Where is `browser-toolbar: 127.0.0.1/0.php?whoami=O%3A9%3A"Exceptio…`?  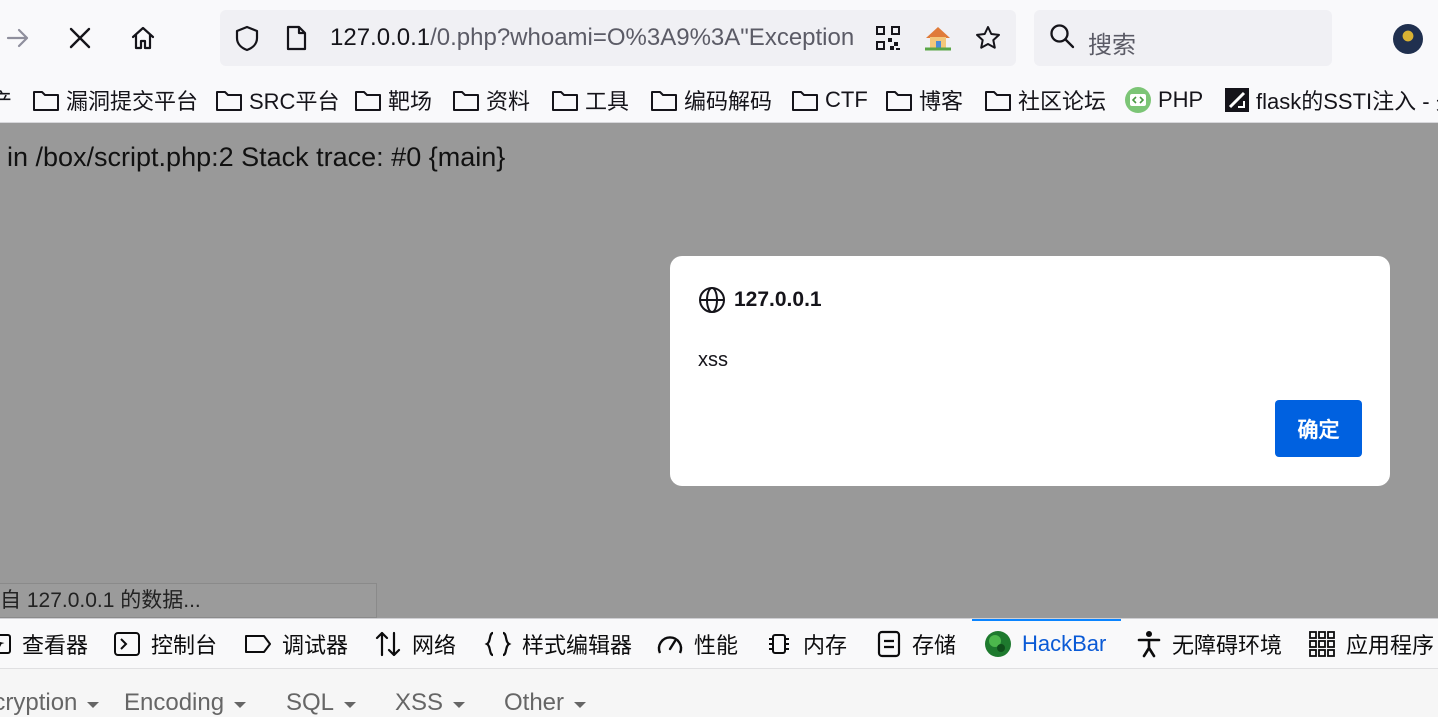 browser-toolbar: 127.0.0.1/0.php?whoami=O%3A9%3A"Exceptio… is located at coordinates (719, 38).